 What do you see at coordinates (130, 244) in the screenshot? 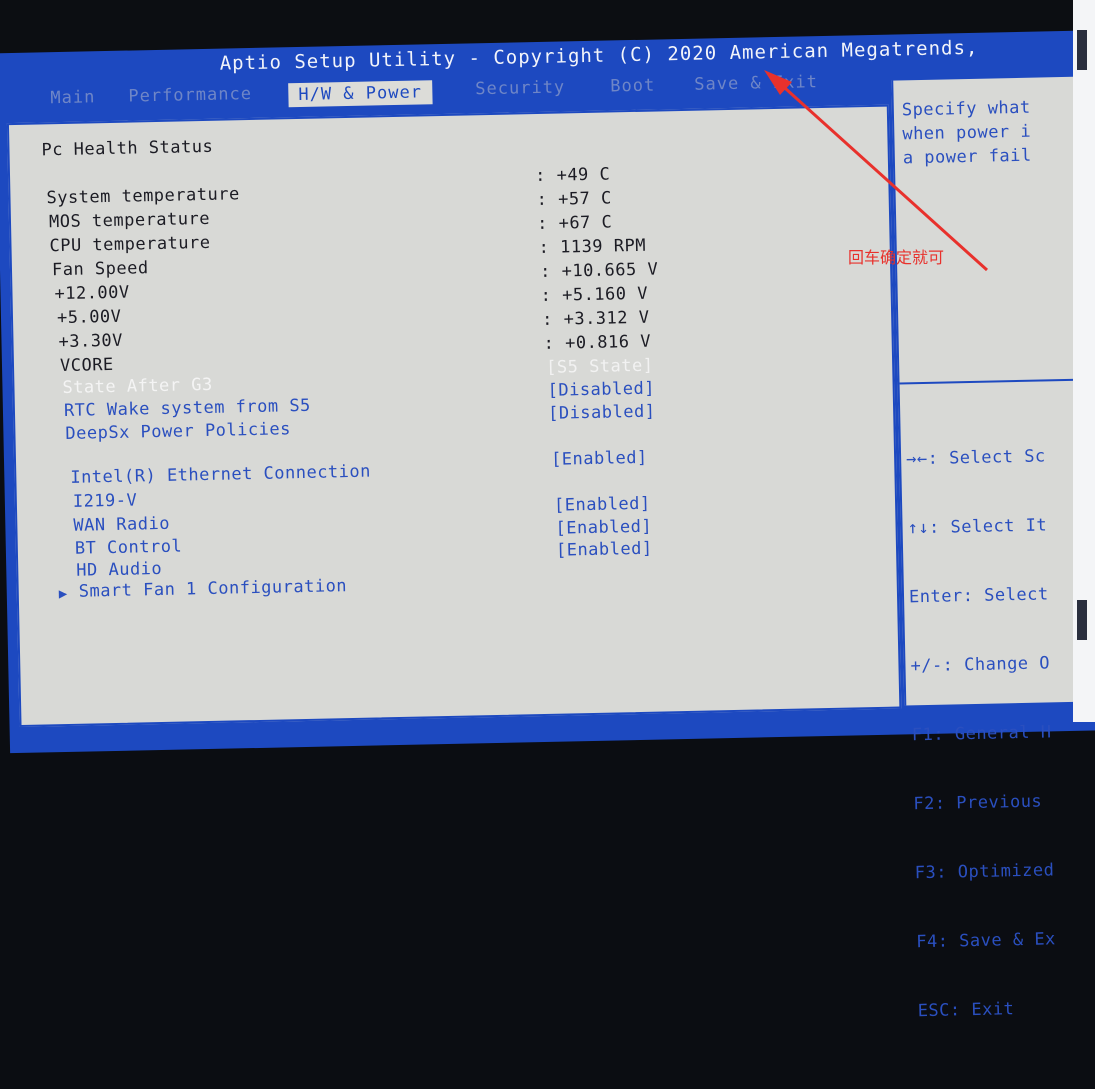
I see `cpu-temperature-label: CPU temperature` at bounding box center [130, 244].